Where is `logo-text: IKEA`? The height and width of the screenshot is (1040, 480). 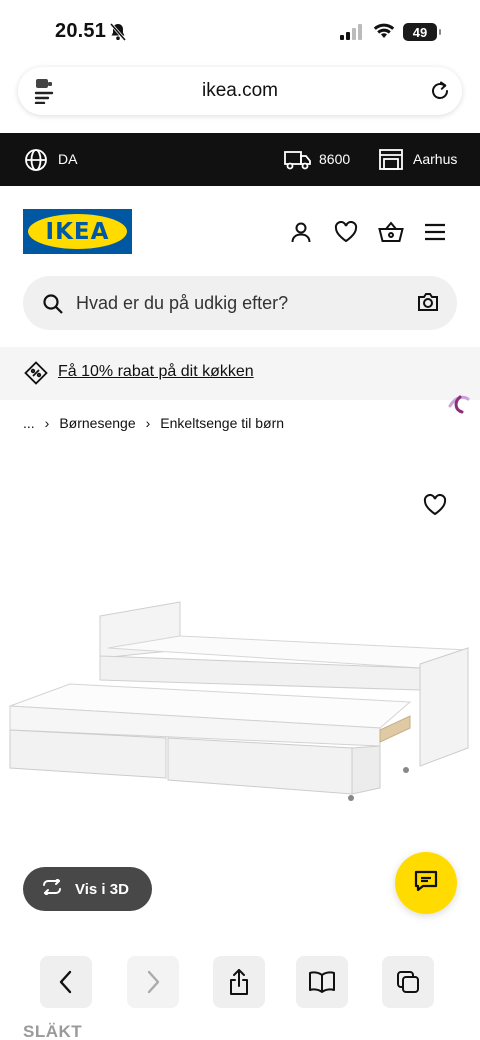
logo-text: IKEA is located at coordinates (77, 231).